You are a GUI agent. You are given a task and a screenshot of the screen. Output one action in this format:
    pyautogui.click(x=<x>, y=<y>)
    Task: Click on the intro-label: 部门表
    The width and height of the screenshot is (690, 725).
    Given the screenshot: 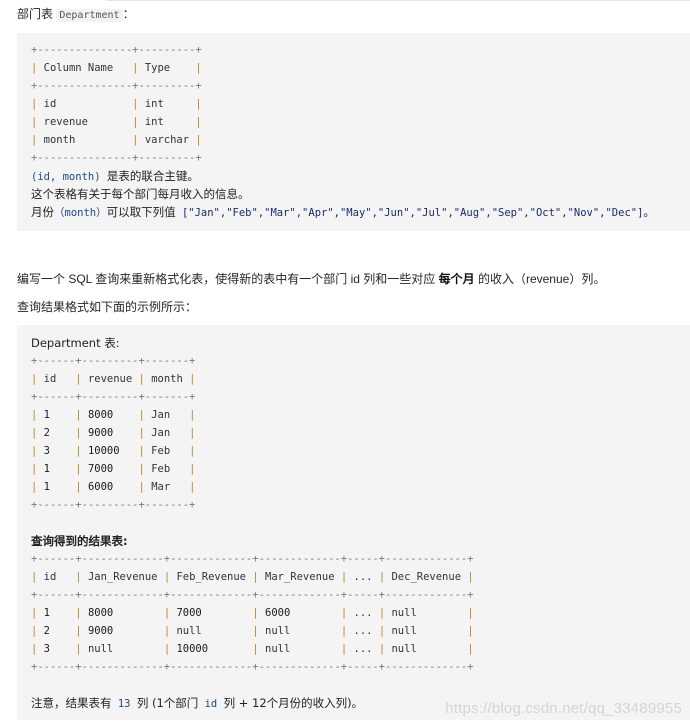 What is the action you would take?
    pyautogui.click(x=35, y=14)
    